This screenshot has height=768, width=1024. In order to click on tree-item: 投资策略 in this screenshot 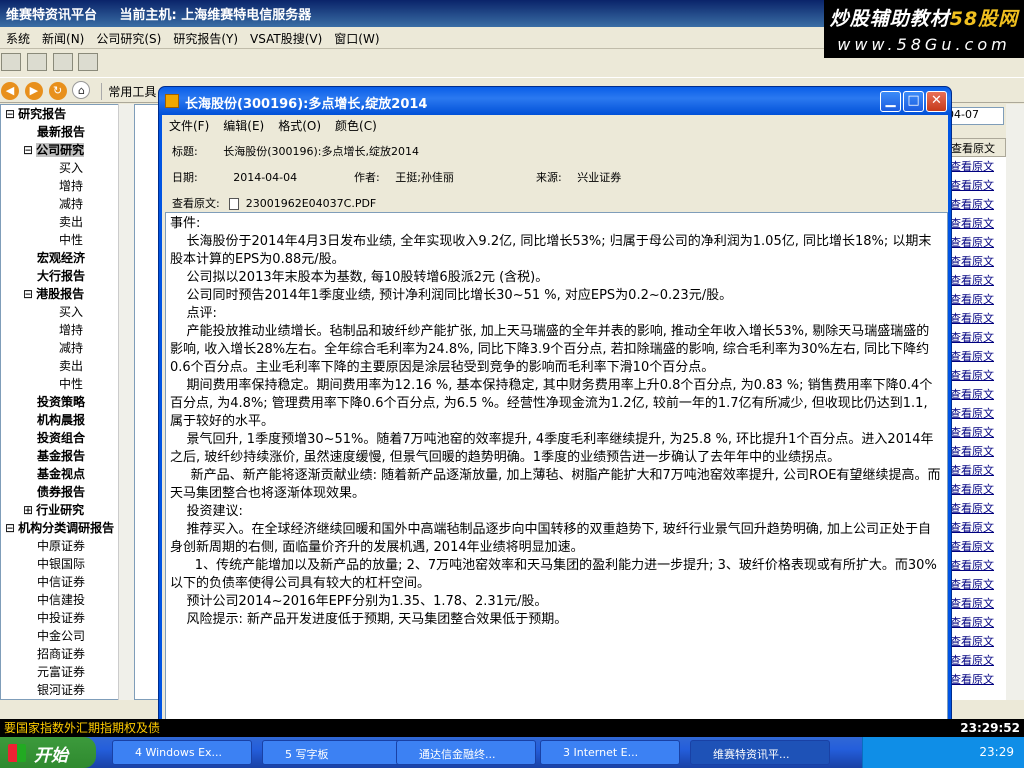, I will do `click(67, 402)`.